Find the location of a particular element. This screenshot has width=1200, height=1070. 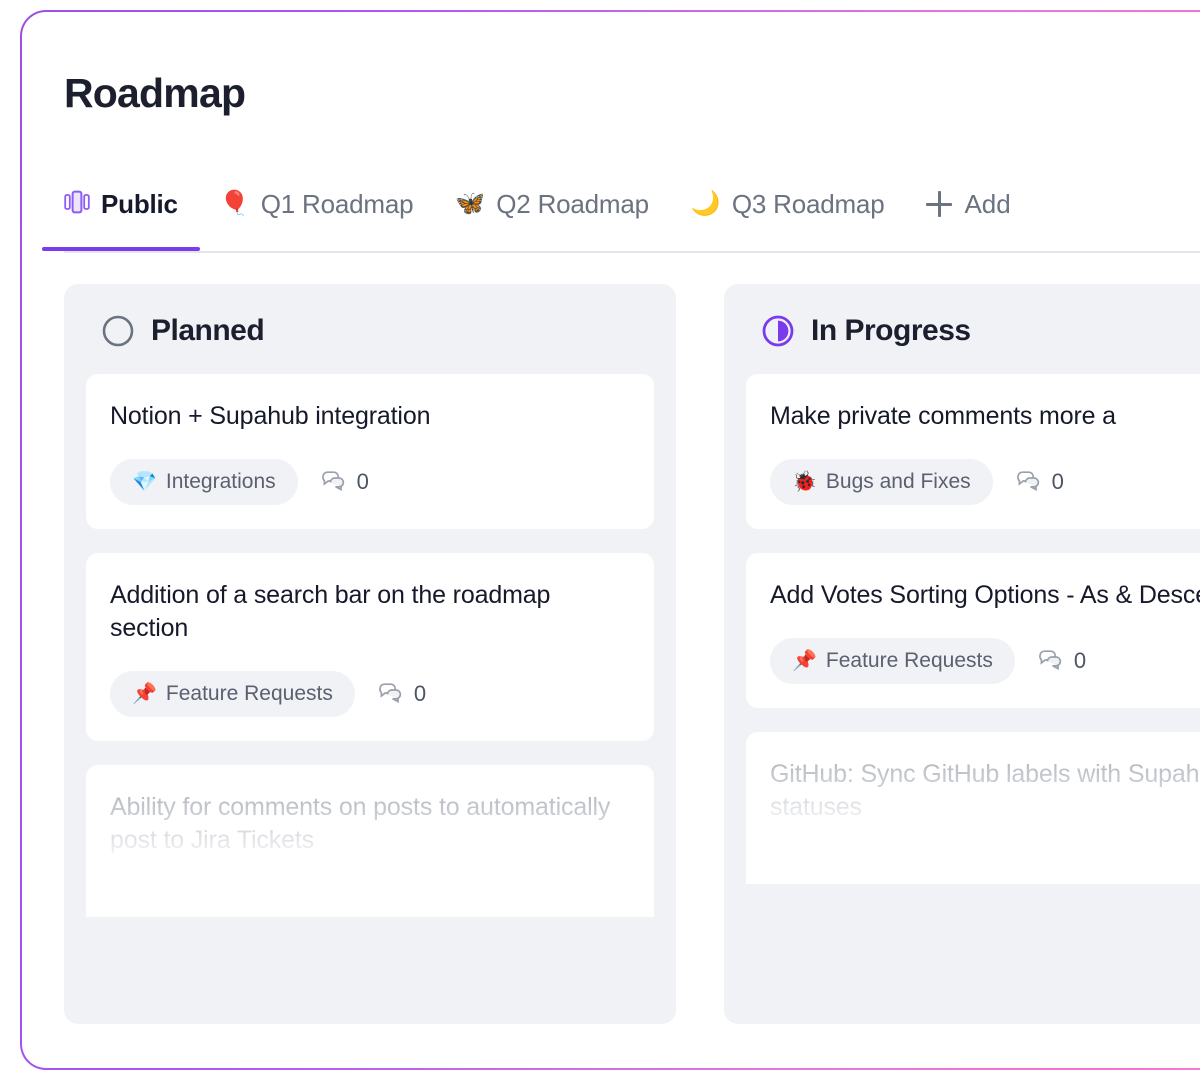

card-tag-label: Integrations is located at coordinates (220, 481).